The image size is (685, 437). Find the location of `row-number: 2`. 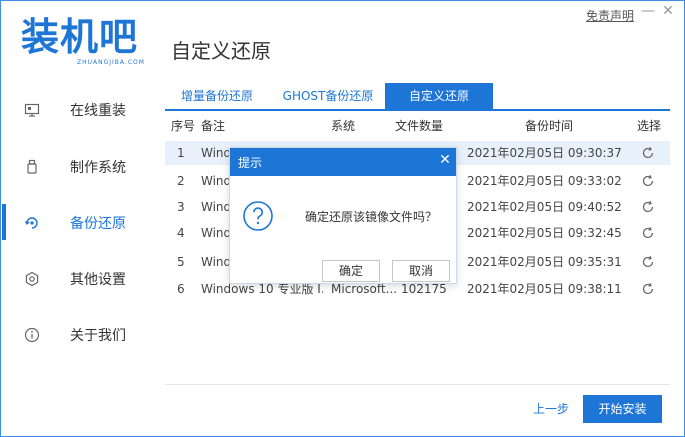

row-number: 2 is located at coordinates (181, 181).